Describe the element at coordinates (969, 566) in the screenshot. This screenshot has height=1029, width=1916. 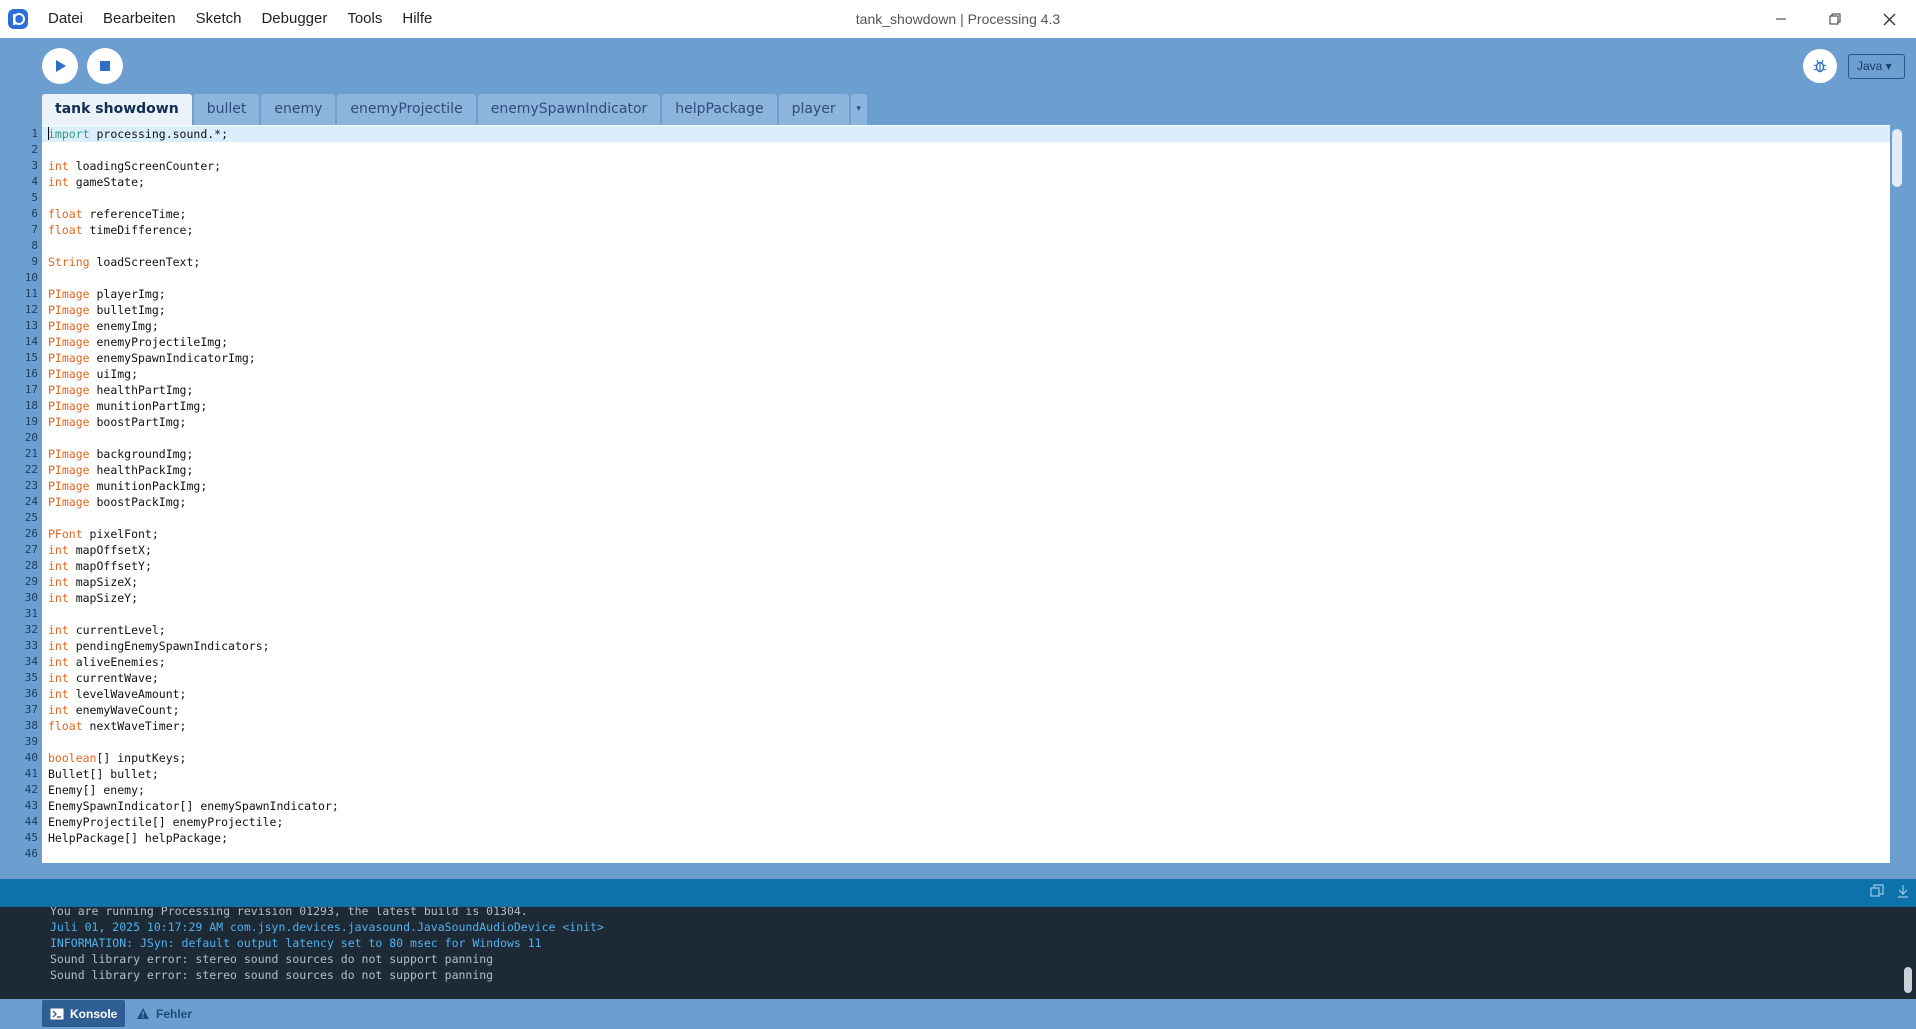
I see `code-line: int mapOffsetY;` at that location.